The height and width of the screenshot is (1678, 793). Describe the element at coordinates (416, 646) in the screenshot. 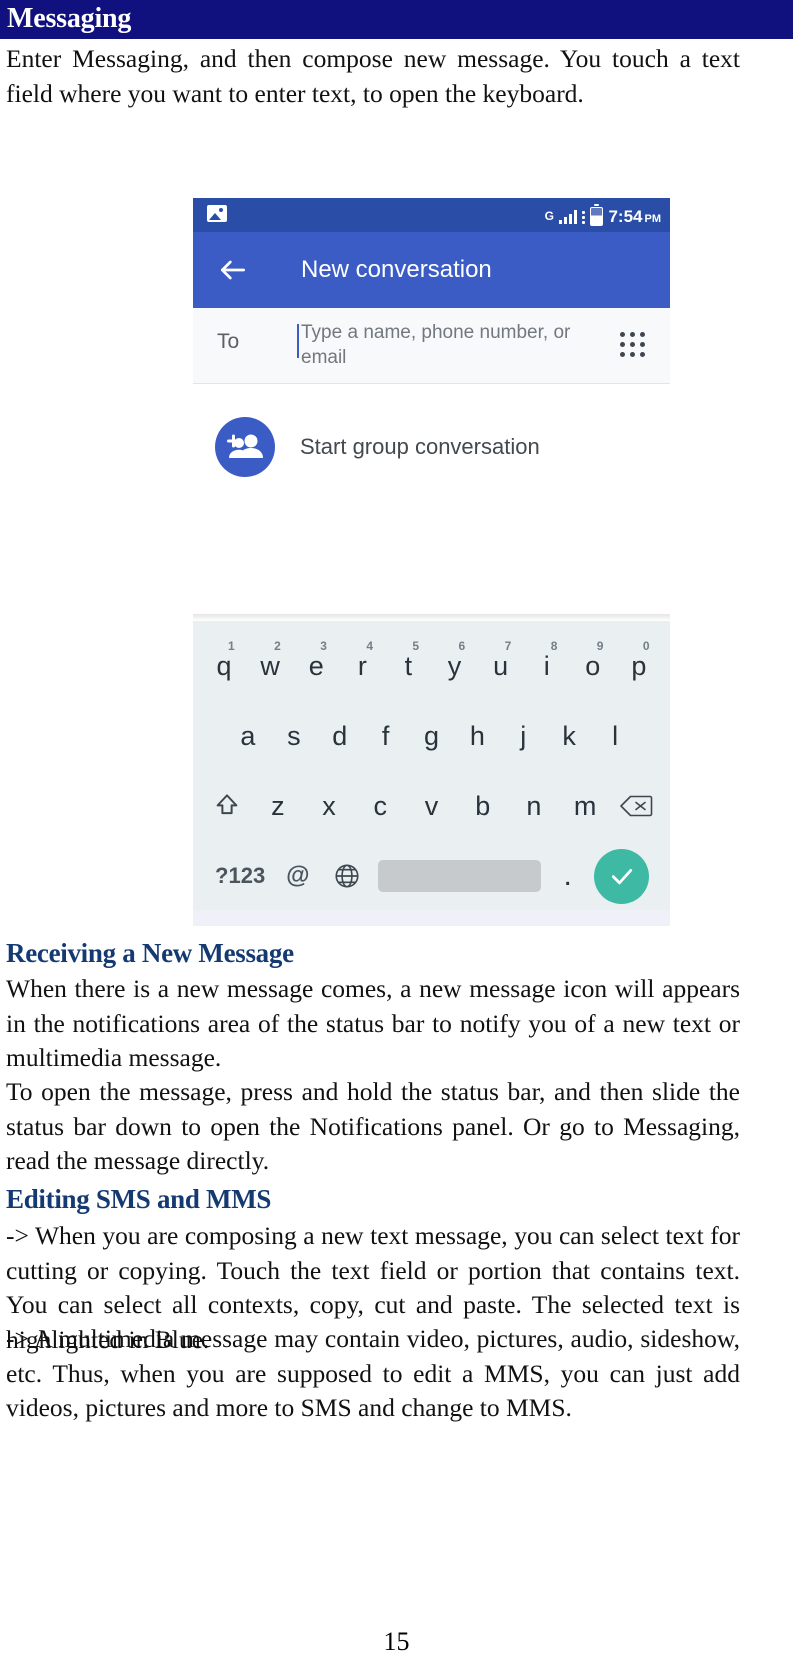

I see `key-t-superscript: 5` at that location.